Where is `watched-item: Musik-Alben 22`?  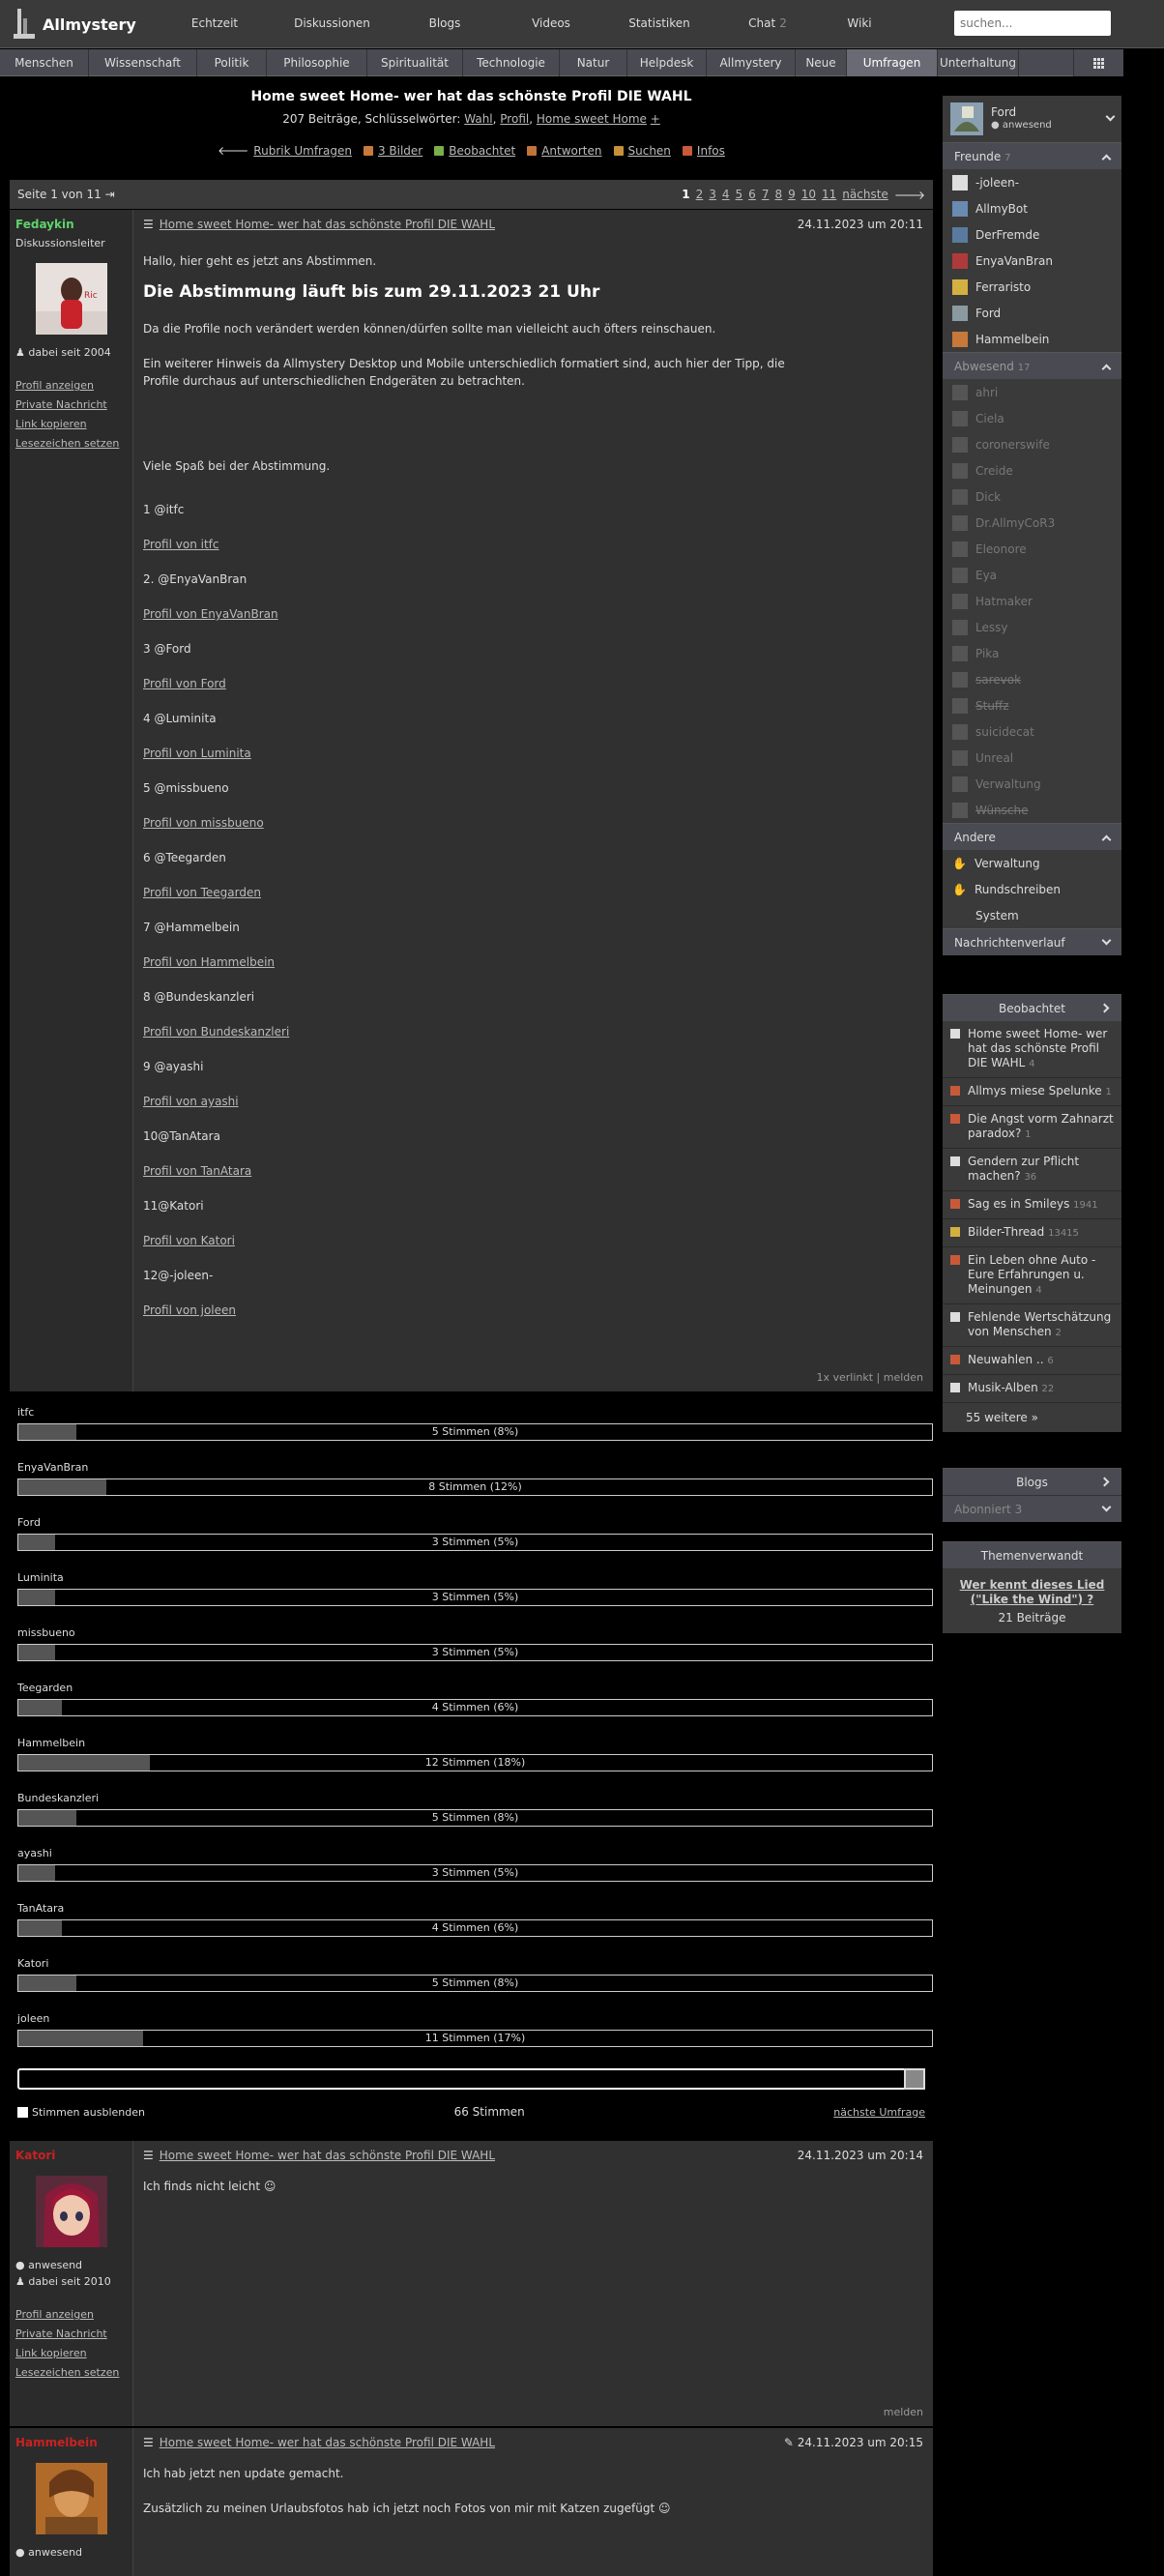
watched-item: Musik-Alben 22 is located at coordinates (1032, 1389).